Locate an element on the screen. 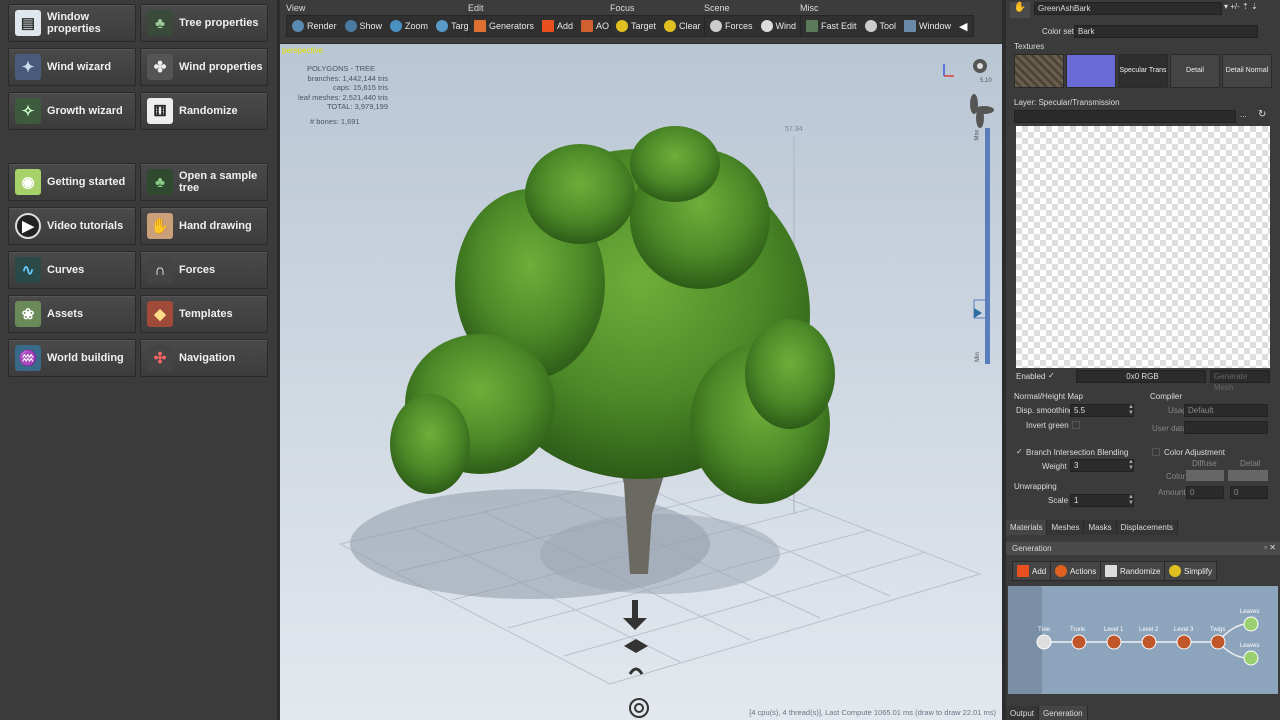 The height and width of the screenshot is (720, 1280). tree-properties-icon: ♣ is located at coordinates (160, 23).